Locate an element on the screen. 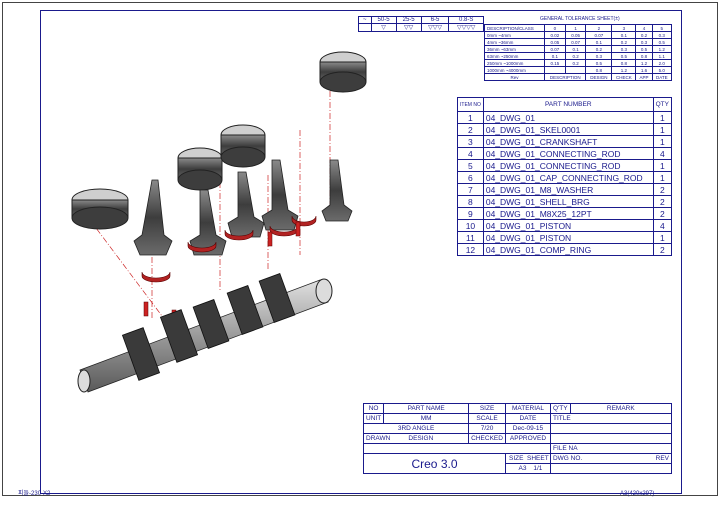 The image size is (720, 508). tolerance-cell: 4 is located at coordinates (644, 28).